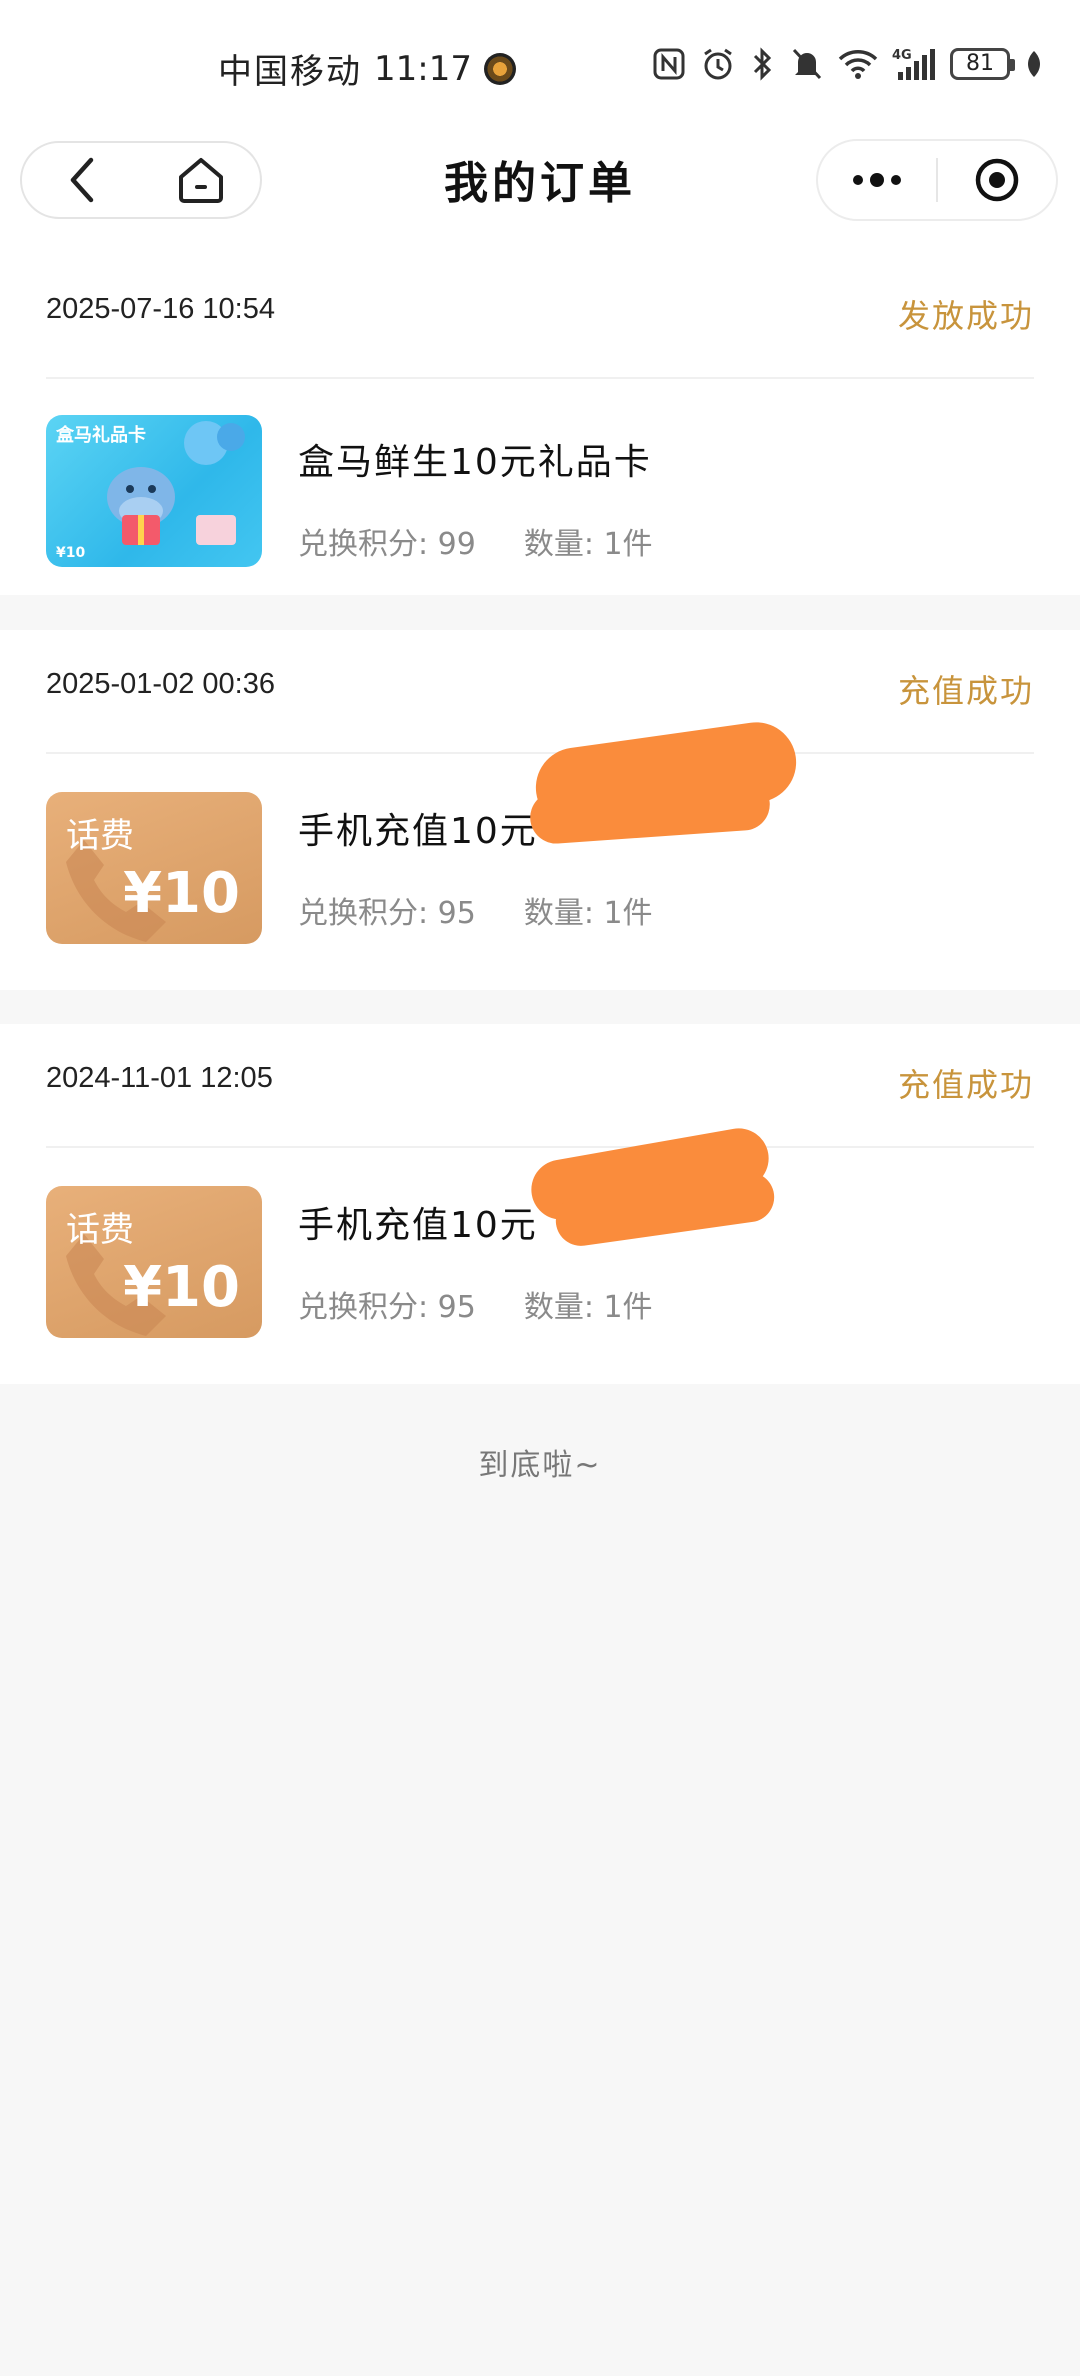 The width and height of the screenshot is (1080, 2376). Describe the element at coordinates (718, 64) in the screenshot. I see `alarm-icon` at that location.